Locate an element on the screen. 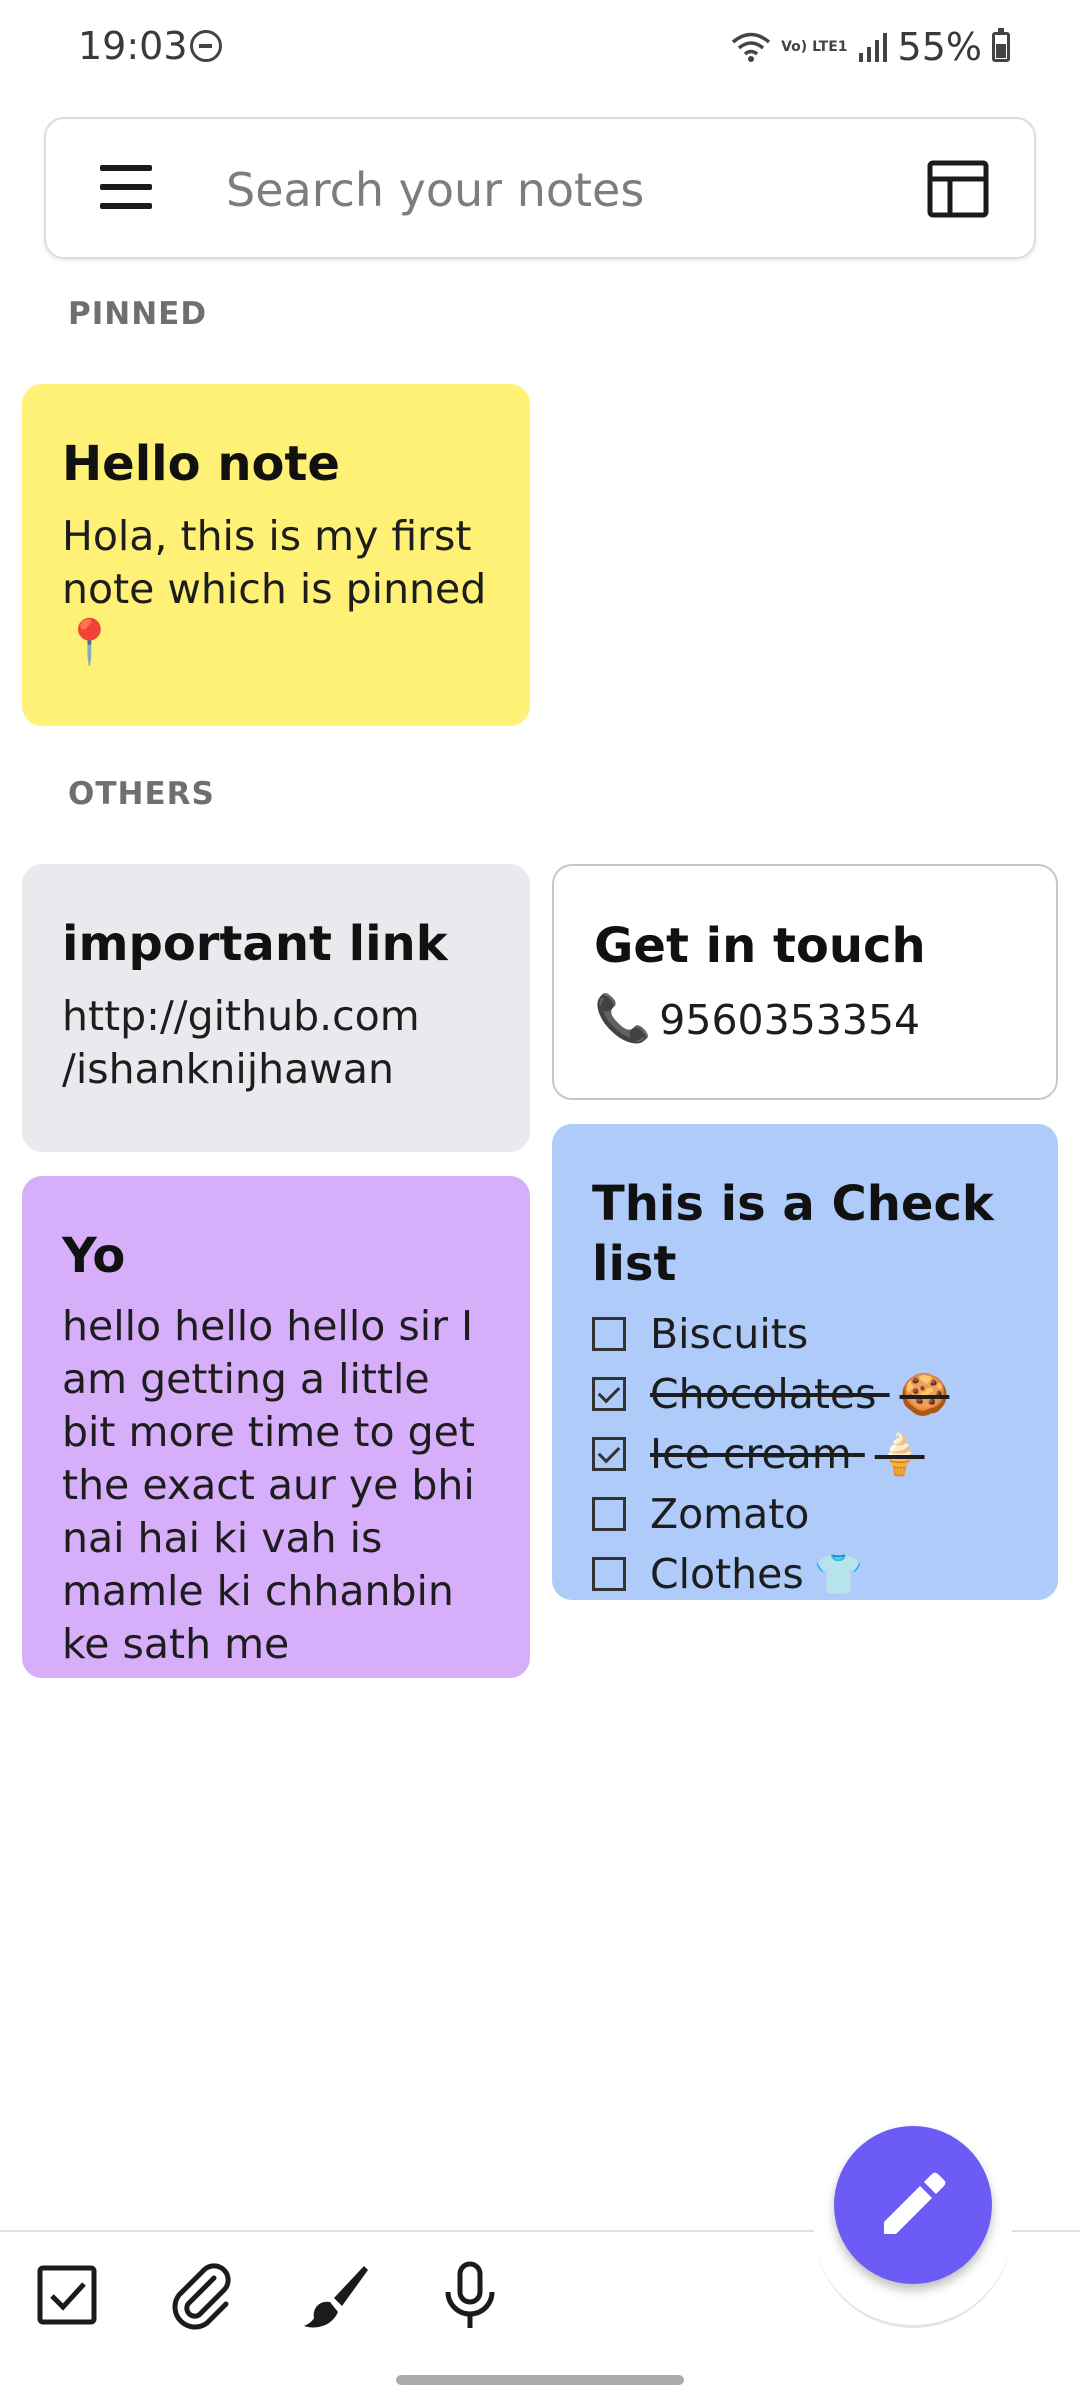 This screenshot has height=2400, width=1080. shirt-emoji-icon: 👕 is located at coordinates (838, 1574).